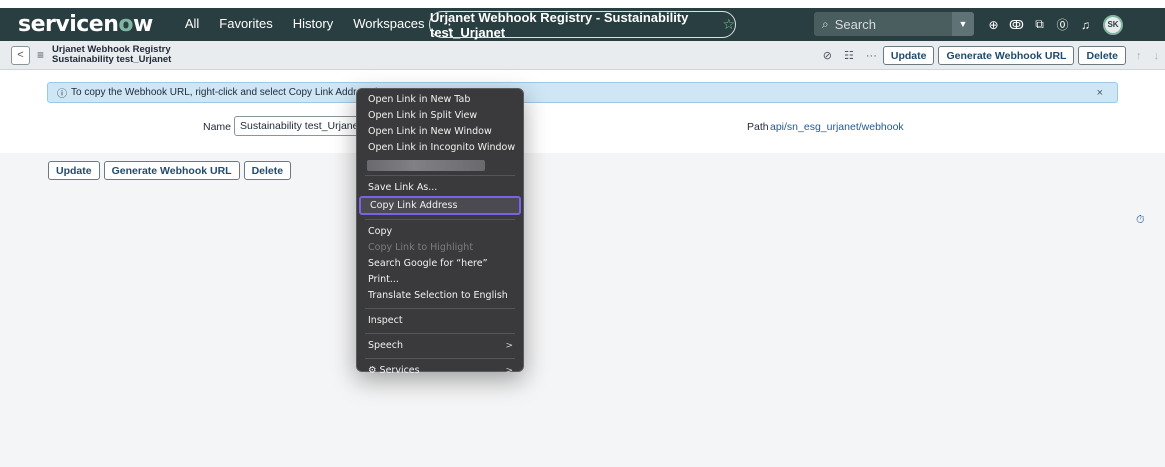 This screenshot has height=467, width=1165. What do you see at coordinates (825, 23) in the screenshot?
I see `search-icon: ⌕` at bounding box center [825, 23].